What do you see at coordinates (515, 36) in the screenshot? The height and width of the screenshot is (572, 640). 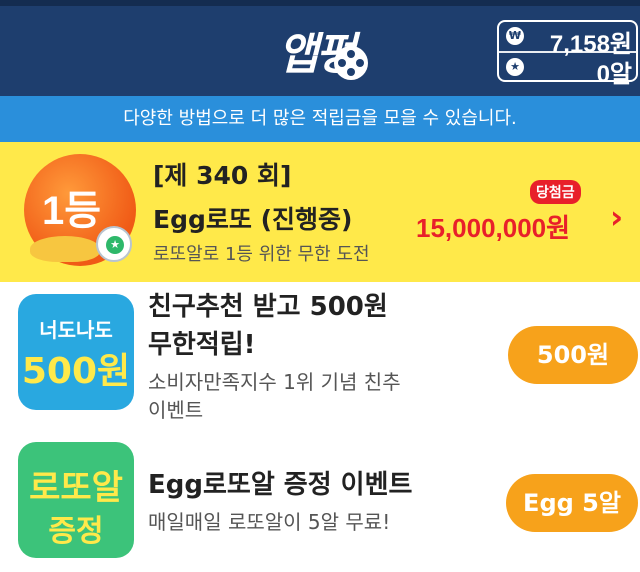 I see `coin-icon: ₩` at bounding box center [515, 36].